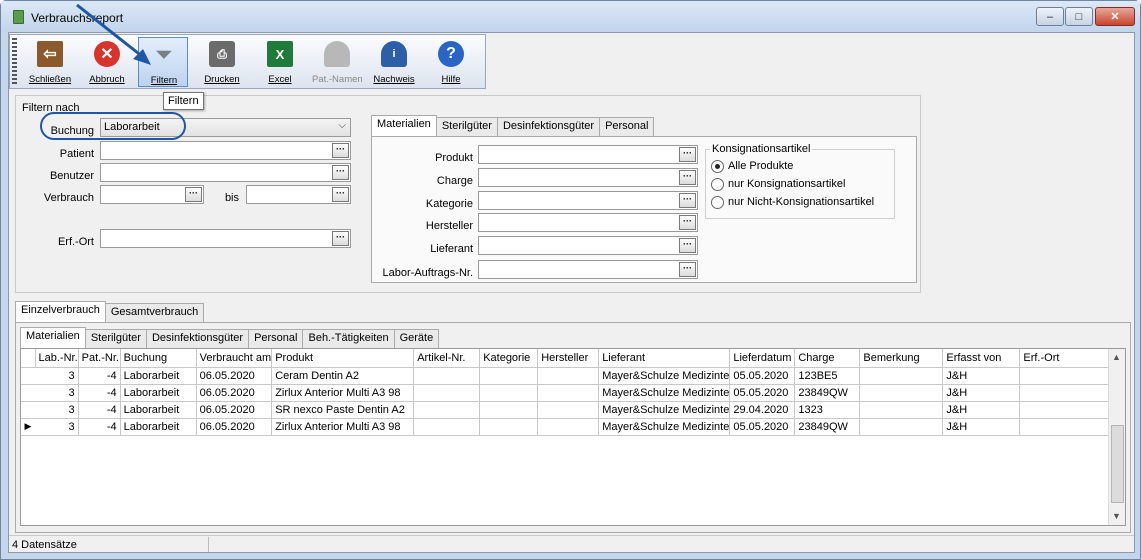 The width and height of the screenshot is (1141, 560). Describe the element at coordinates (225, 238) in the screenshot. I see `erfort-field: ···` at that location.